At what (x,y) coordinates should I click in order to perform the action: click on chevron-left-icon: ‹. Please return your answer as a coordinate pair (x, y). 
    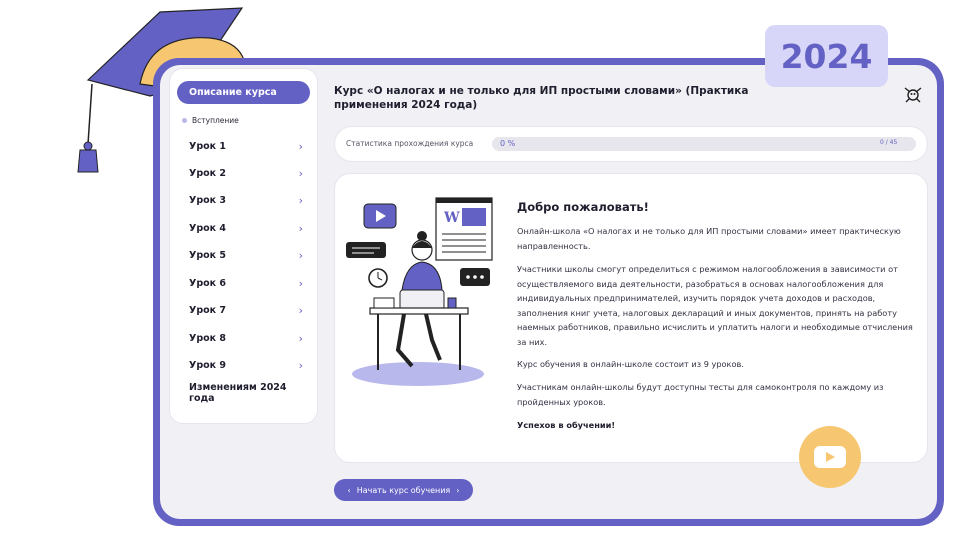
    Looking at the image, I should click on (349, 490).